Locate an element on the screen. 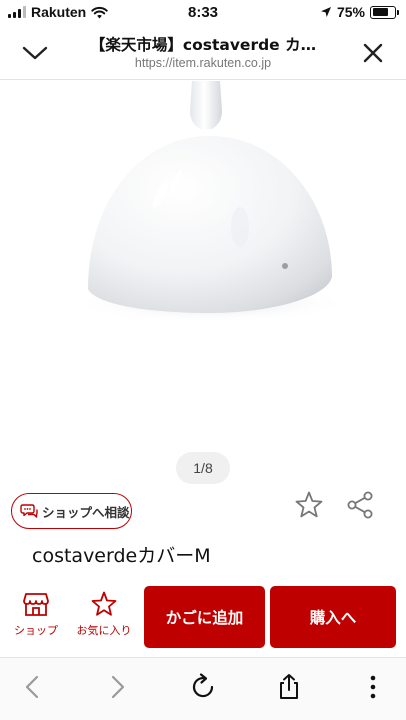 The width and height of the screenshot is (406, 720). shop-button: ショップ is located at coordinates (36, 618).